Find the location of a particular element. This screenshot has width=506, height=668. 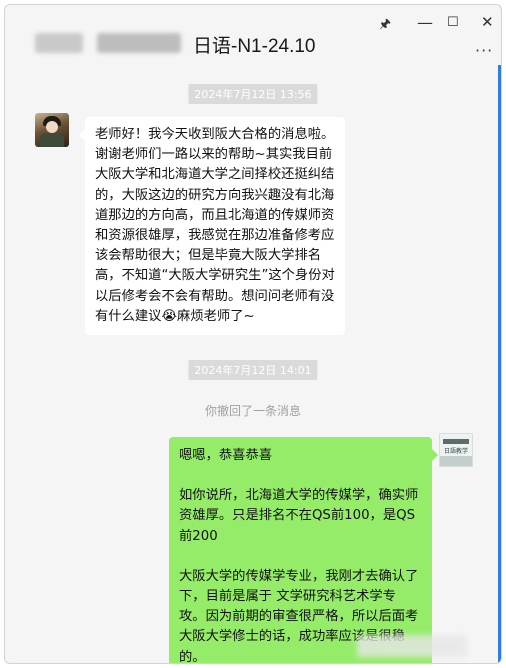

timestamp-2: 2024年7月12日 14:01 is located at coordinates (253, 370).